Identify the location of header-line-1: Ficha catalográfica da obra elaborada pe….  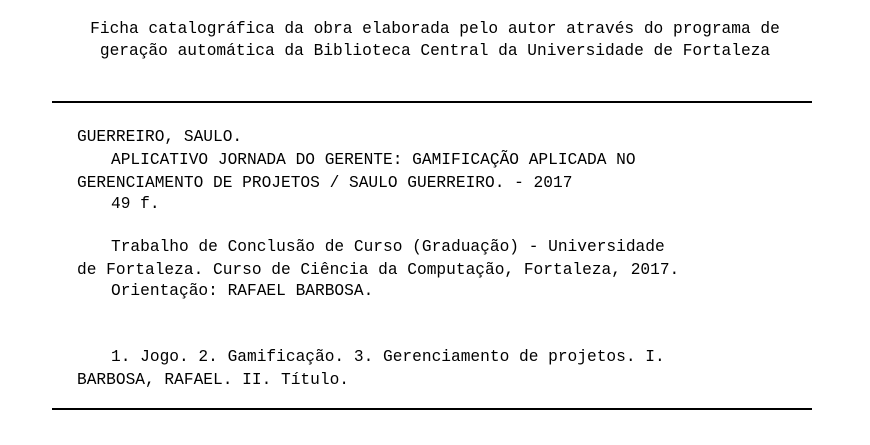
(435, 29).